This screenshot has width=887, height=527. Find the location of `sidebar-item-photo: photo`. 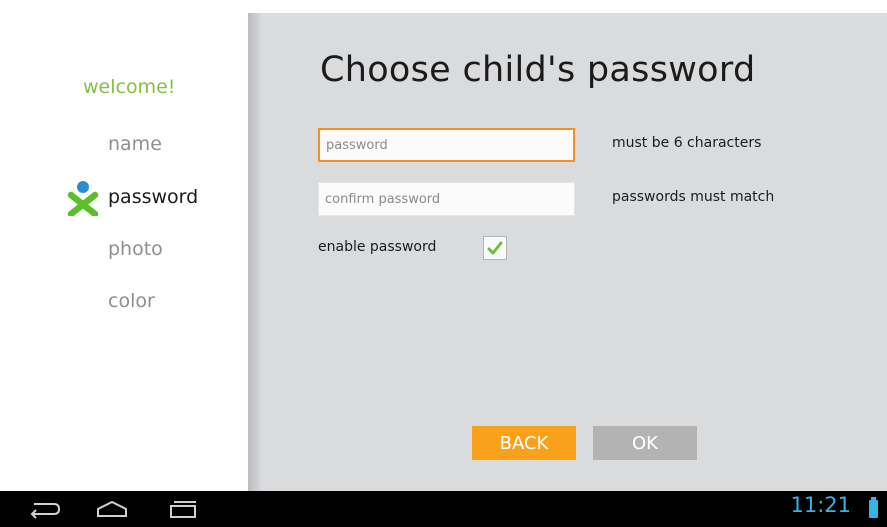

sidebar-item-photo: photo is located at coordinates (135, 249).